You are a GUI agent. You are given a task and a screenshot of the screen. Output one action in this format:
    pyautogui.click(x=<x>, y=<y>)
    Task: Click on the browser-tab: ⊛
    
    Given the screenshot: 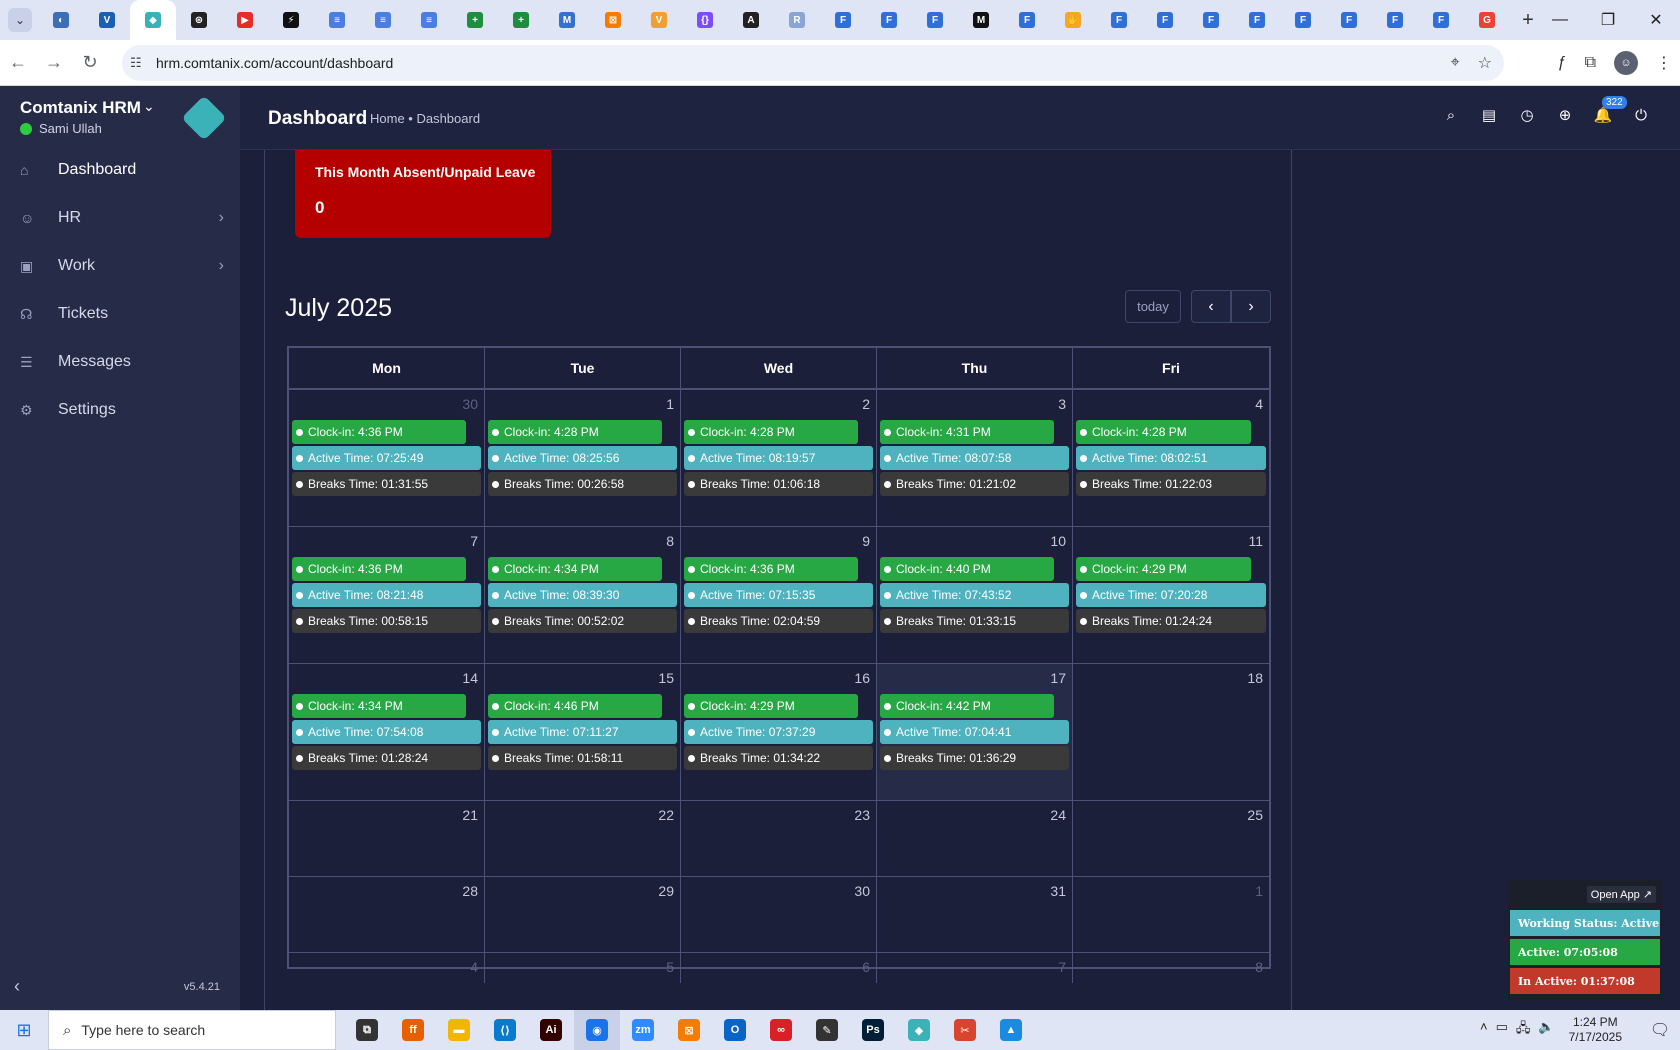 What is the action you would take?
    pyautogui.click(x=199, y=20)
    